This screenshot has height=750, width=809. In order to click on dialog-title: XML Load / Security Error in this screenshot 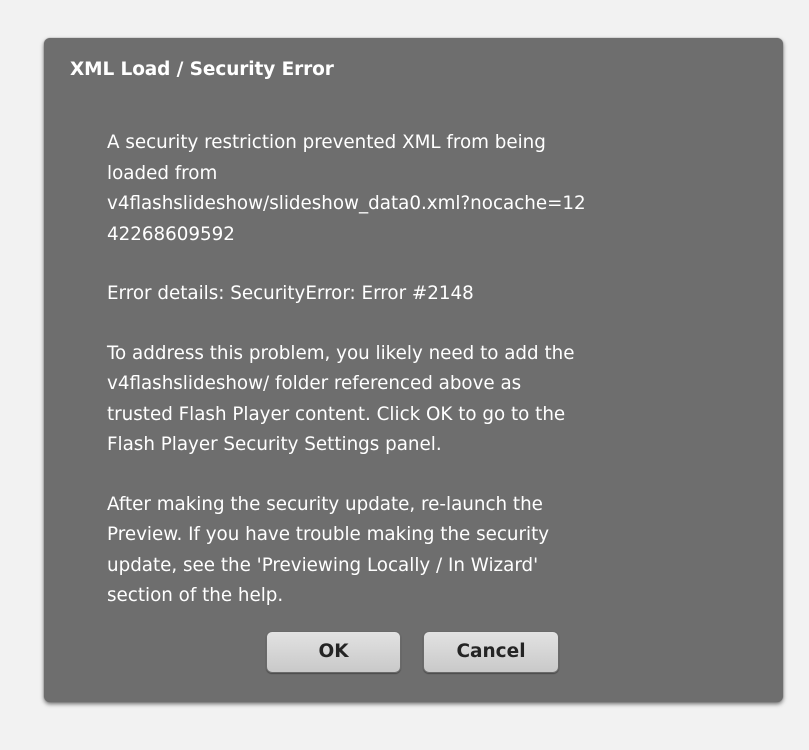, I will do `click(202, 69)`.